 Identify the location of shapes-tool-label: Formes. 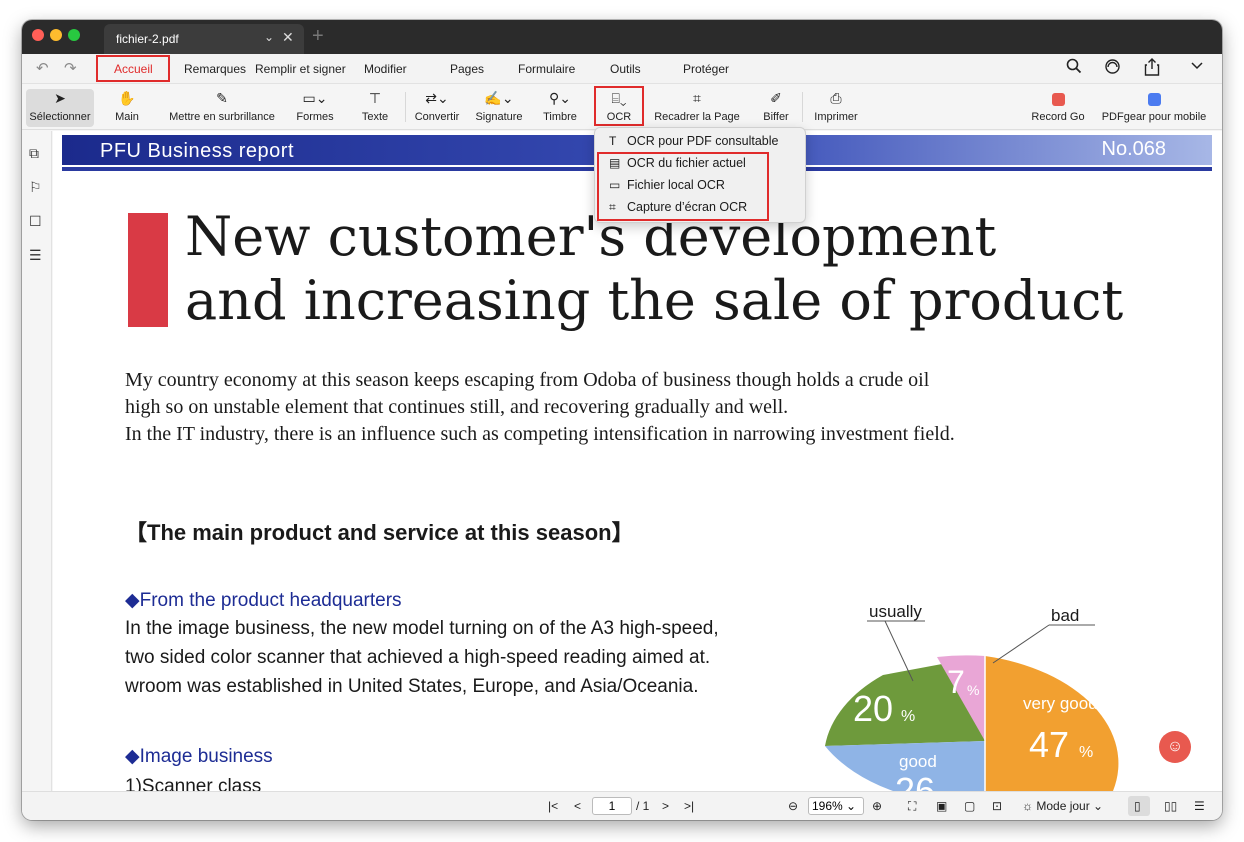
(315, 117).